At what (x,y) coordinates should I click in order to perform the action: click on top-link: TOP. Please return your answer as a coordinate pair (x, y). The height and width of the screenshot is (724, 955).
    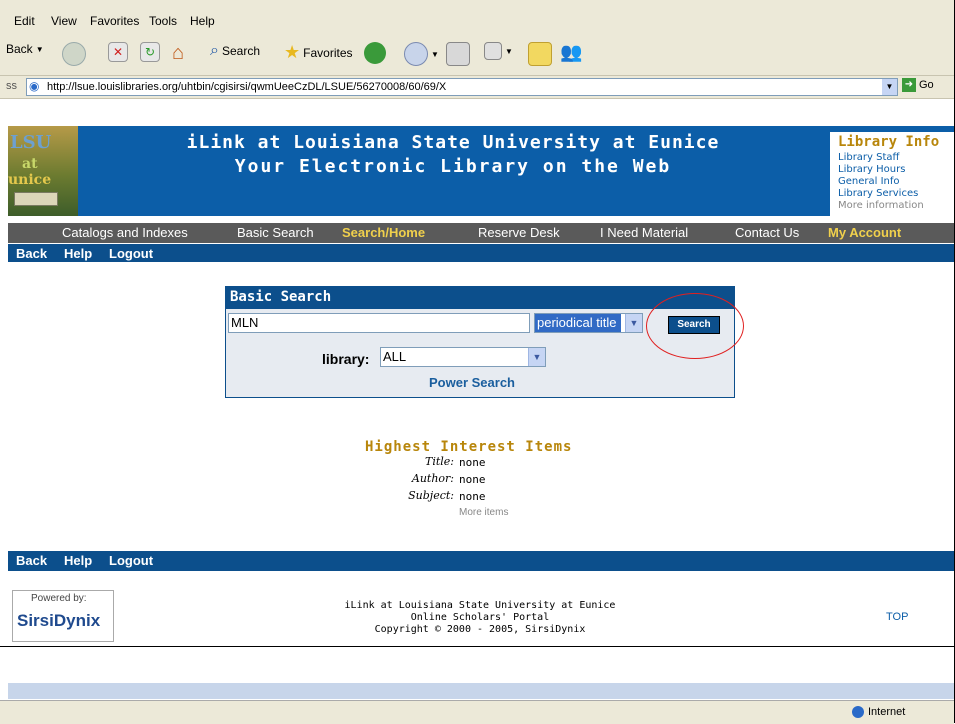
    Looking at the image, I should click on (897, 617).